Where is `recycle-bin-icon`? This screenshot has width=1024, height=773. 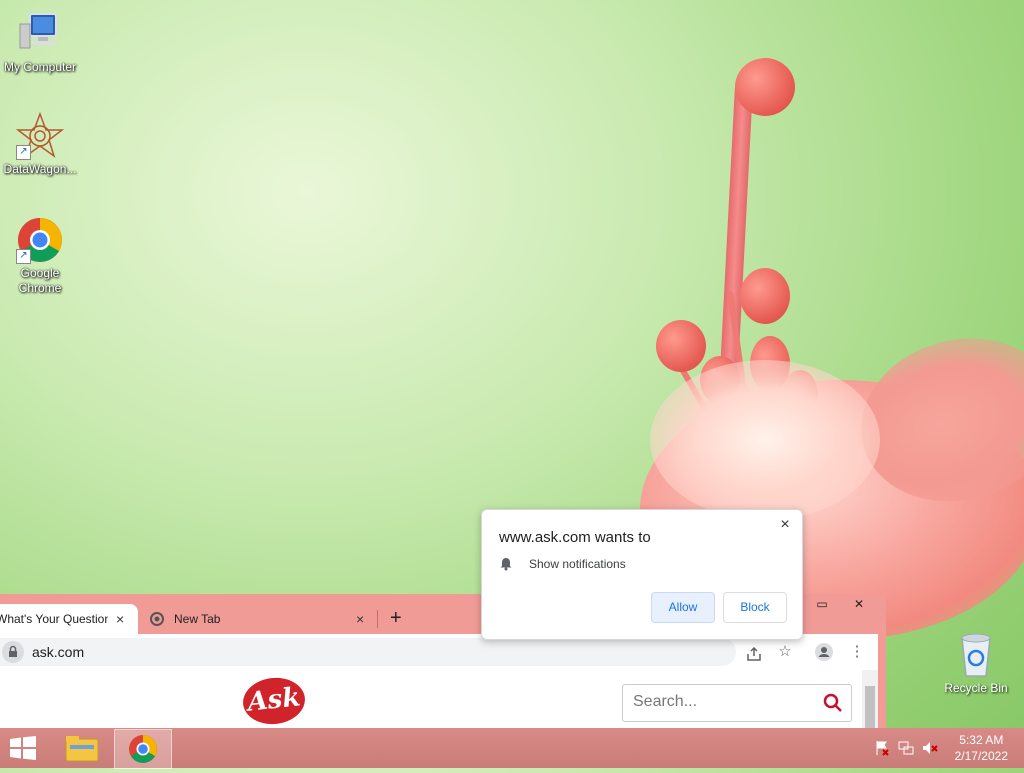
recycle-bin-icon is located at coordinates (976, 655).